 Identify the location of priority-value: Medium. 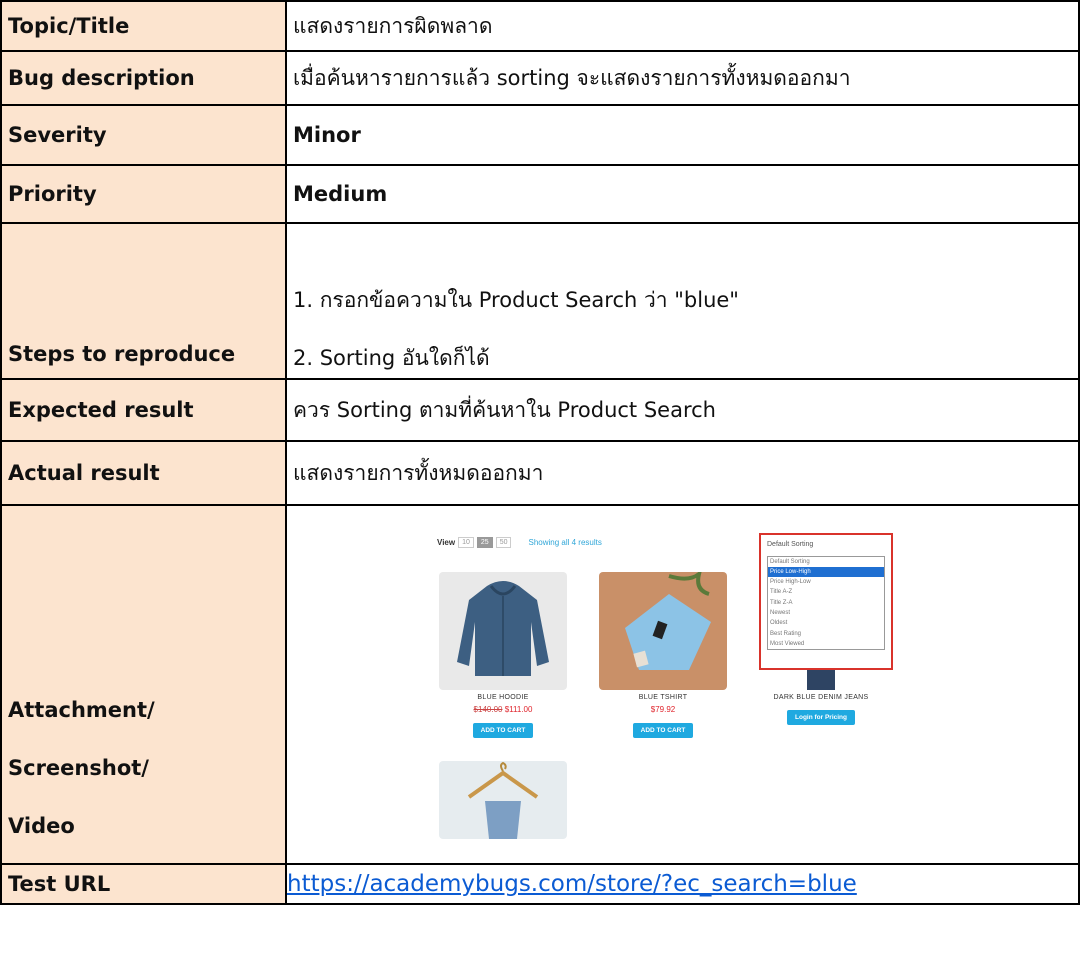
(682, 194).